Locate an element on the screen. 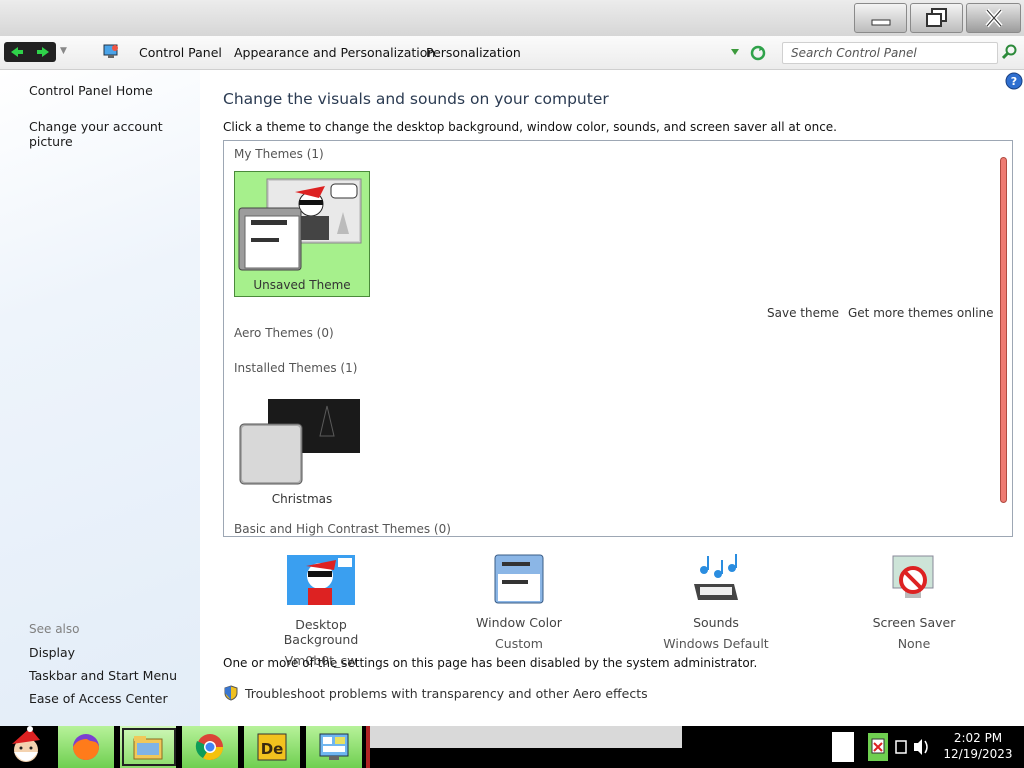  back-button is located at coordinates (17, 52).